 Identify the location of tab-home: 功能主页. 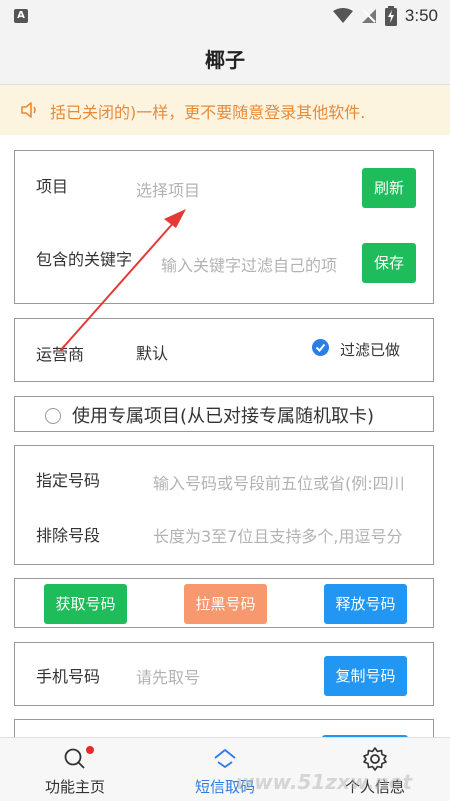
(75, 769).